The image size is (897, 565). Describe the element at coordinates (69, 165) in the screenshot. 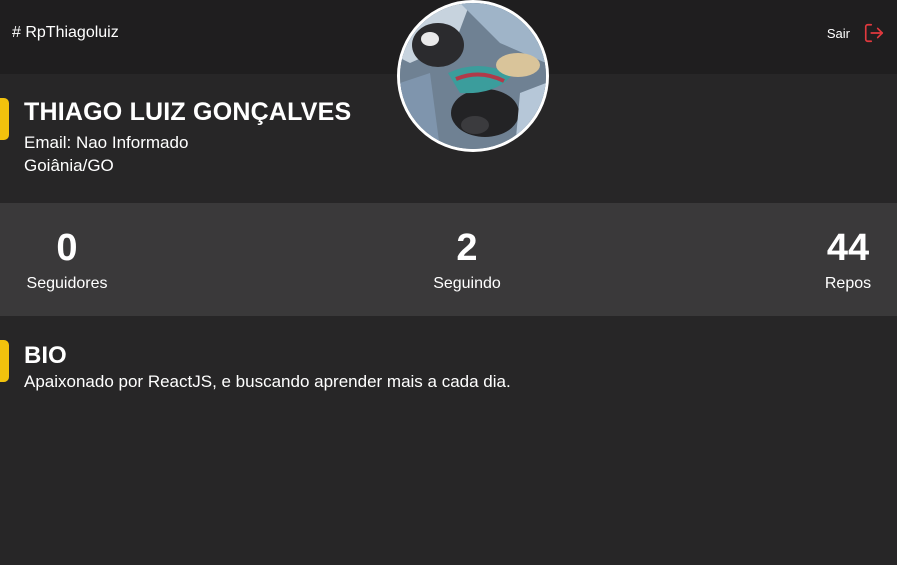

I see `profile-location: Goiânia/GO` at that location.